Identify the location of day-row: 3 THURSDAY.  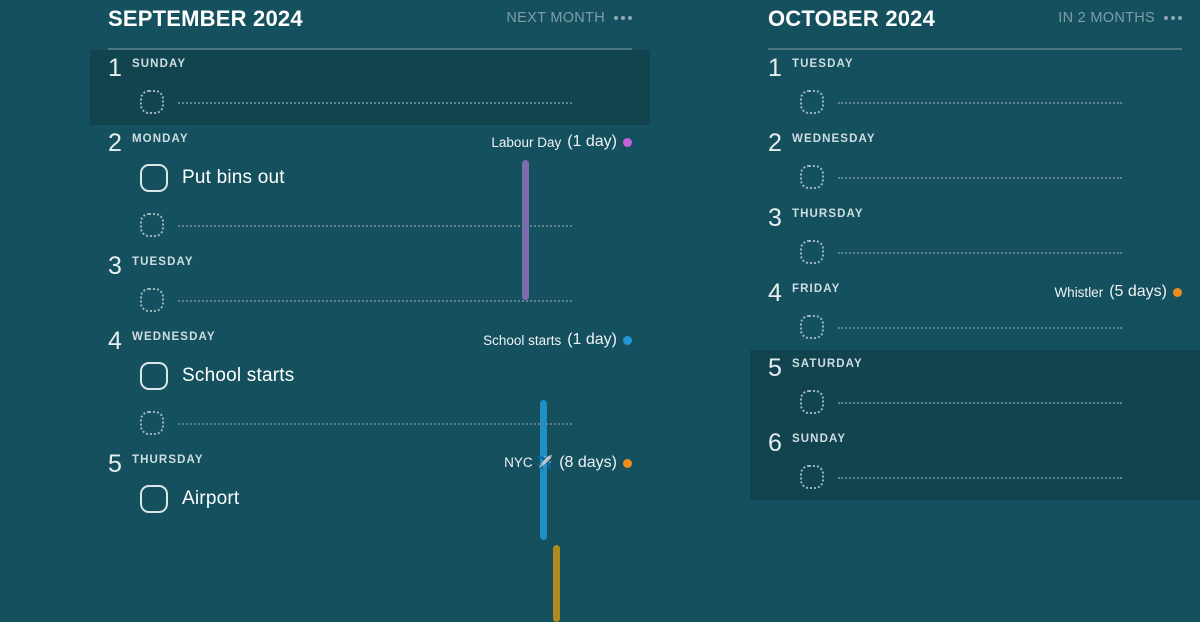
(975, 237).